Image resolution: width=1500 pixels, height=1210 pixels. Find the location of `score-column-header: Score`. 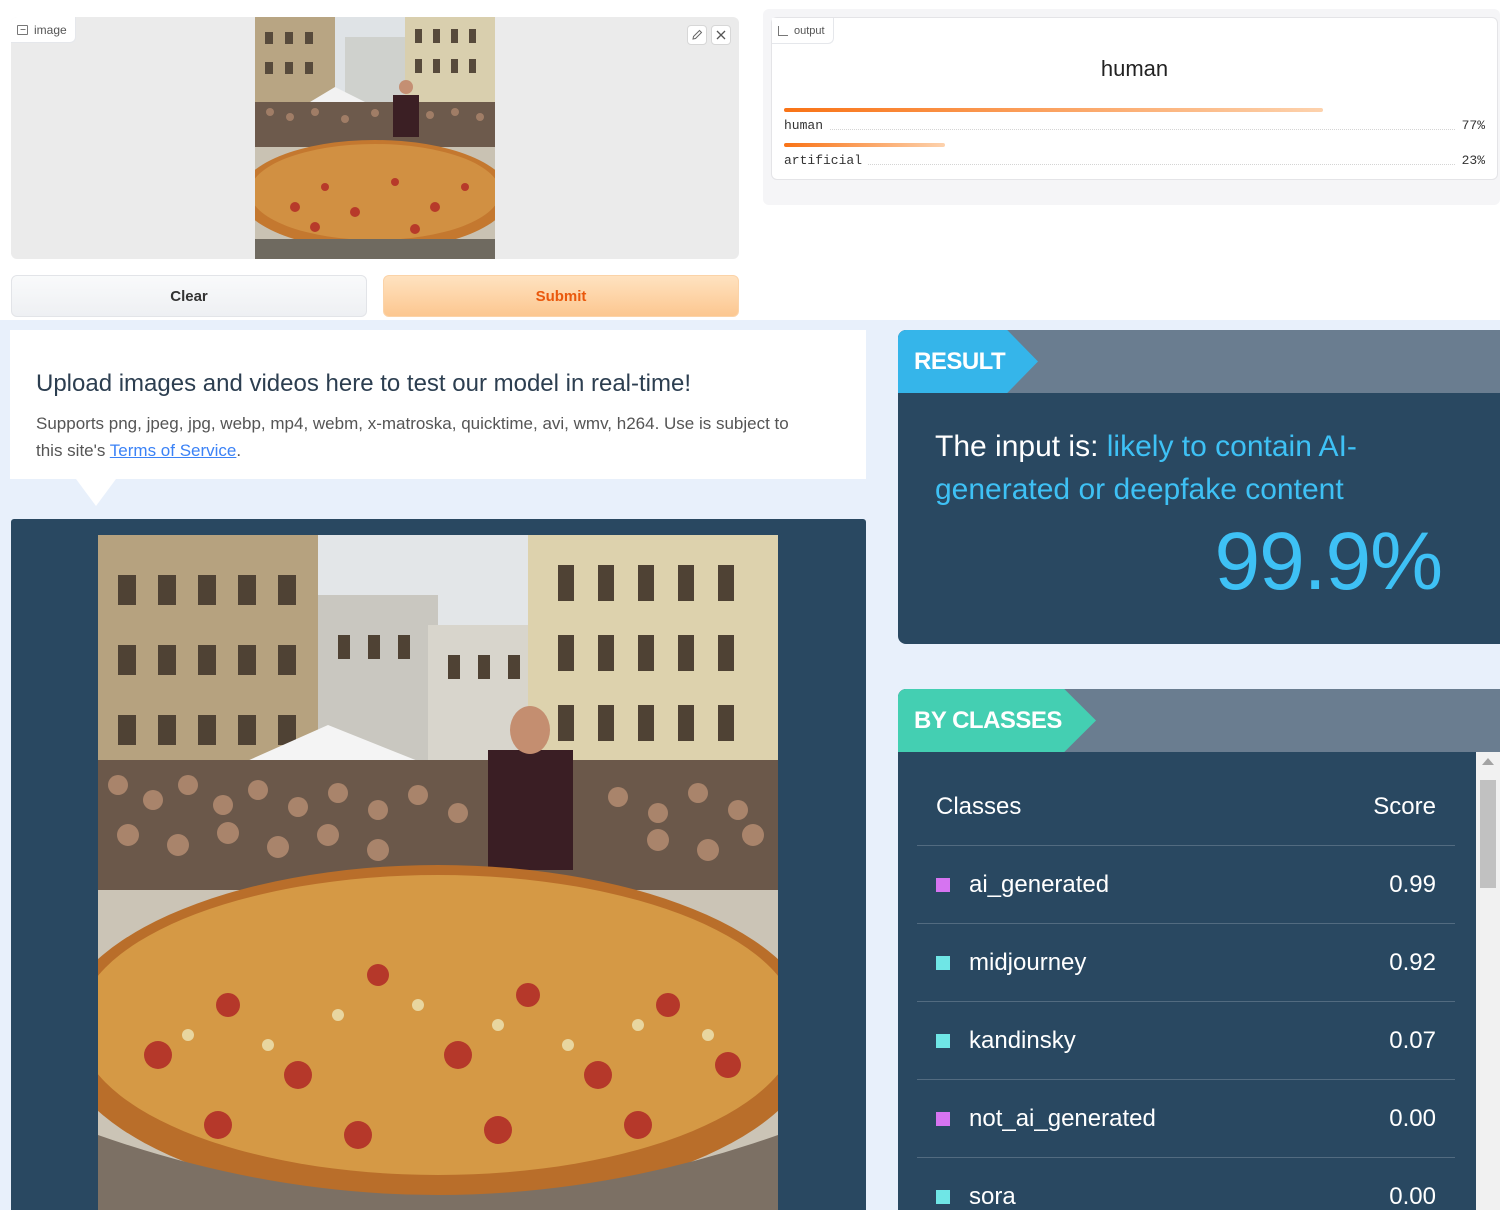

score-column-header: Score is located at coordinates (1404, 806).